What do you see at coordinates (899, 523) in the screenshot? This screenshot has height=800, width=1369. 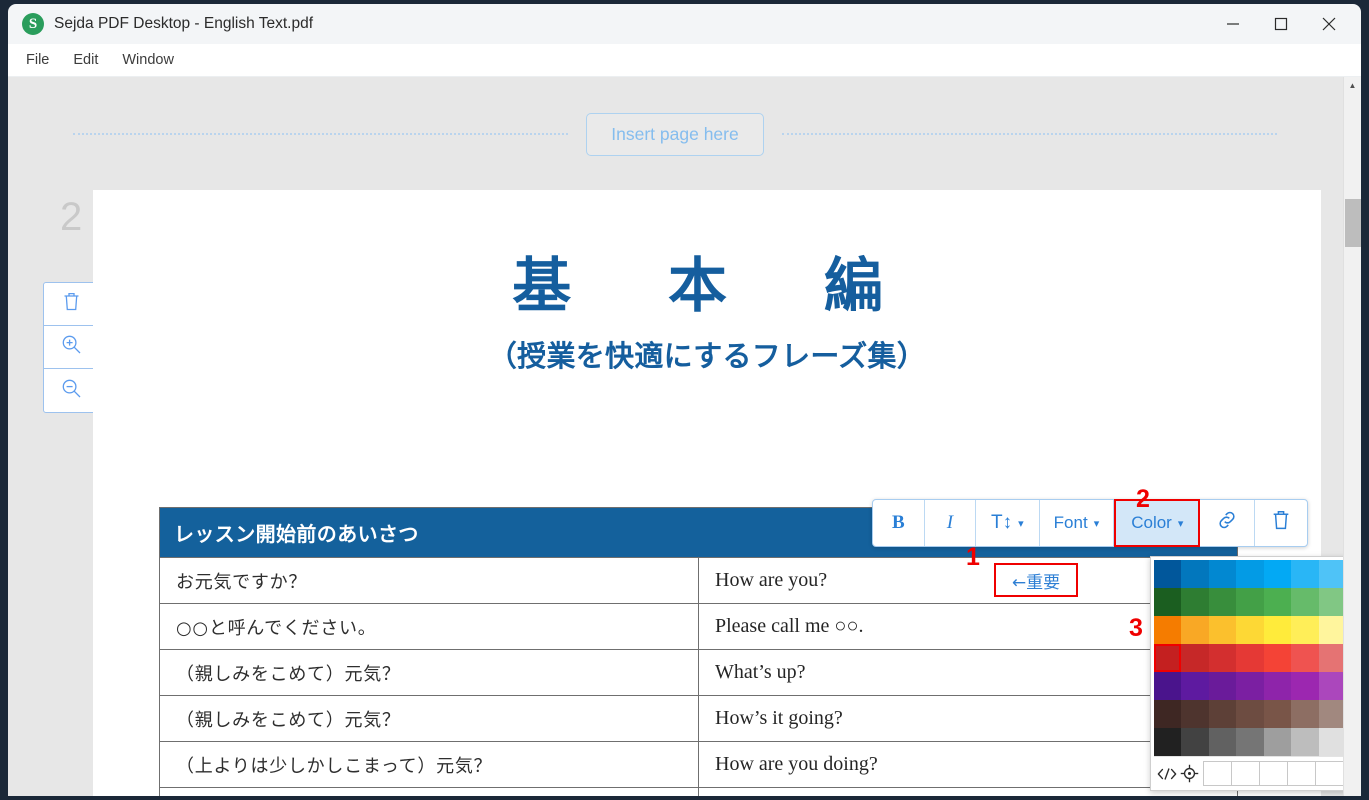 I see `bold-button: B` at bounding box center [899, 523].